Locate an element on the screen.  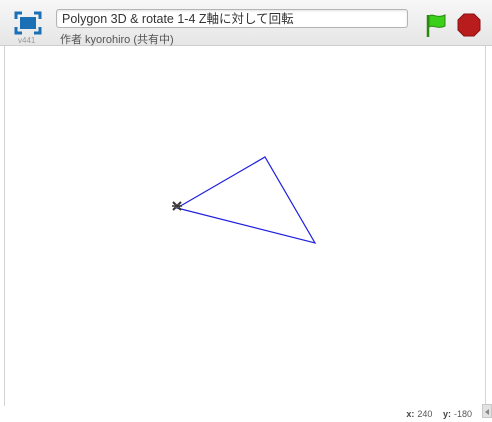
project-title-field: Polygon 3D & rotate 1-4 Z軸に対して回転 is located at coordinates (232, 18).